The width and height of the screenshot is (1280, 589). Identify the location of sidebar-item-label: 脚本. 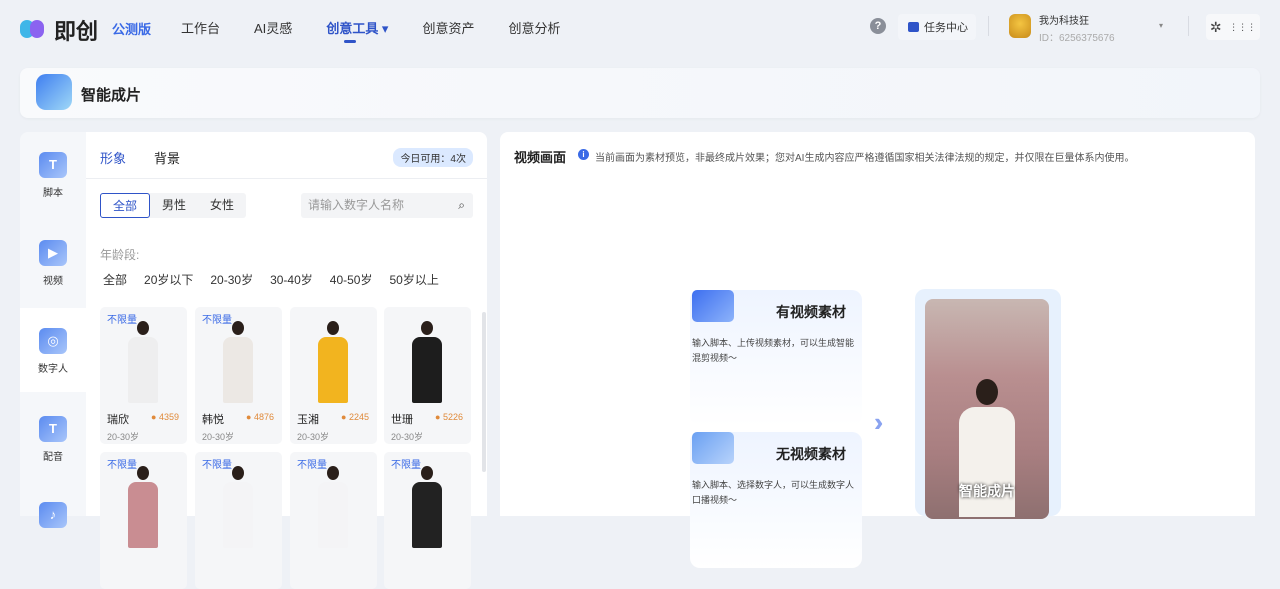
(53, 193).